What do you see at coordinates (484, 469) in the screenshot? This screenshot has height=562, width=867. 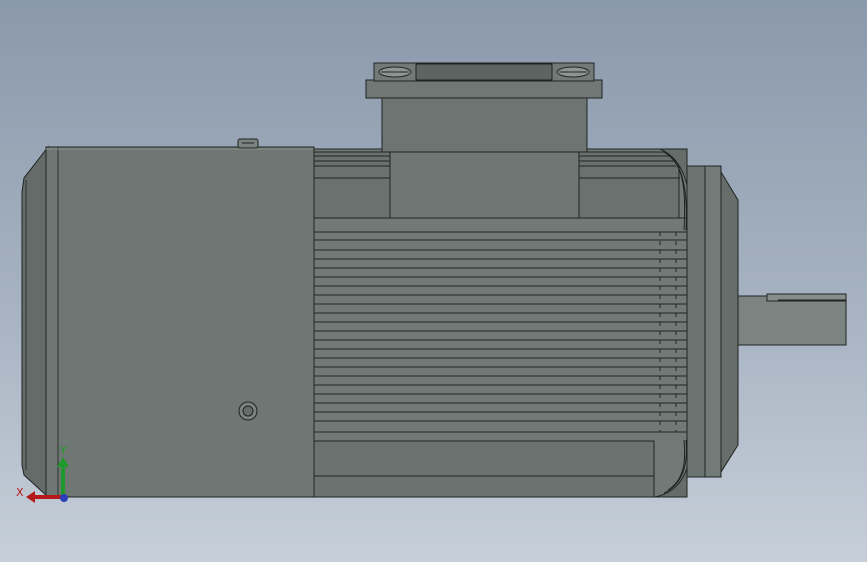 I see `mounting-foot` at bounding box center [484, 469].